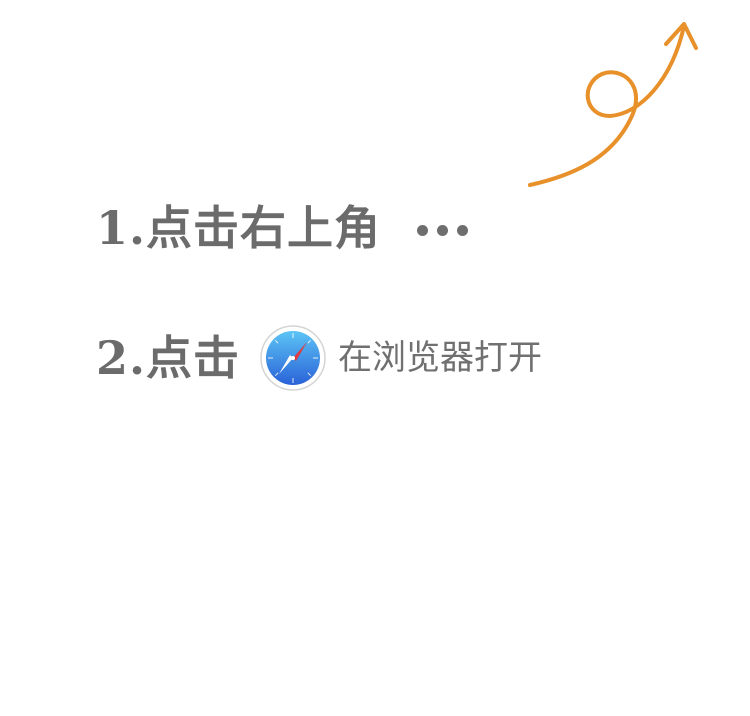  I want to click on step-two-label: 2.点击, so click(168, 358).